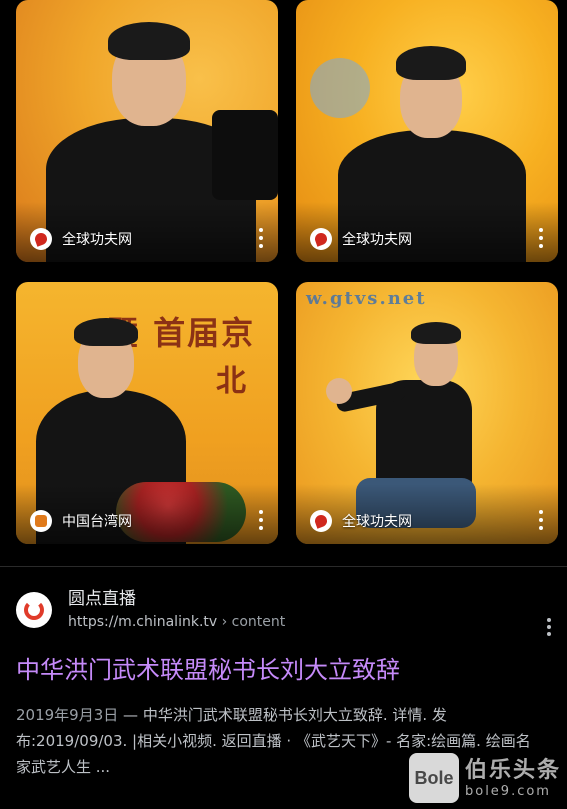 This screenshot has height=809, width=567. What do you see at coordinates (232, 381) in the screenshot?
I see `banner-text-line-2: 北` at bounding box center [232, 381].